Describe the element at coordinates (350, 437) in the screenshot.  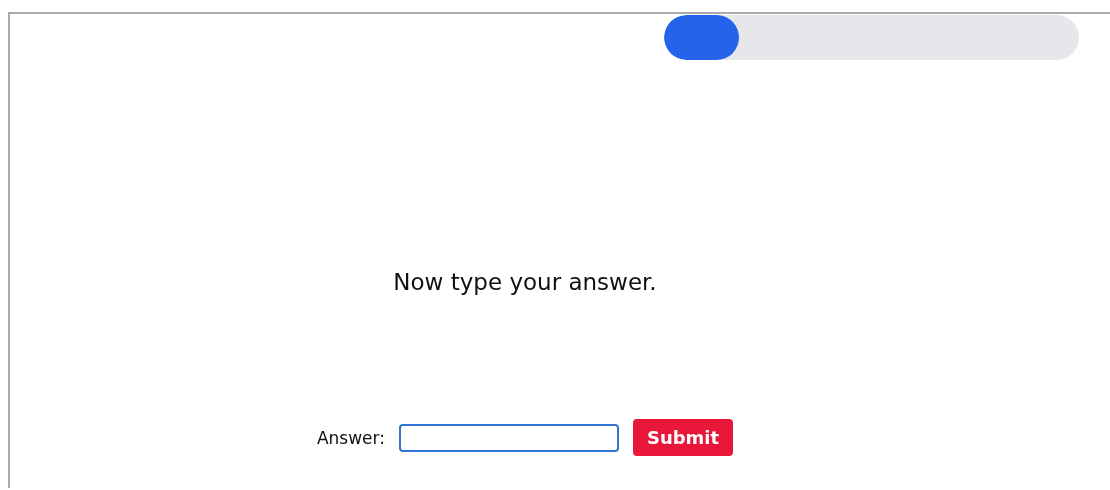
I see `answer-label: Answer:` at that location.